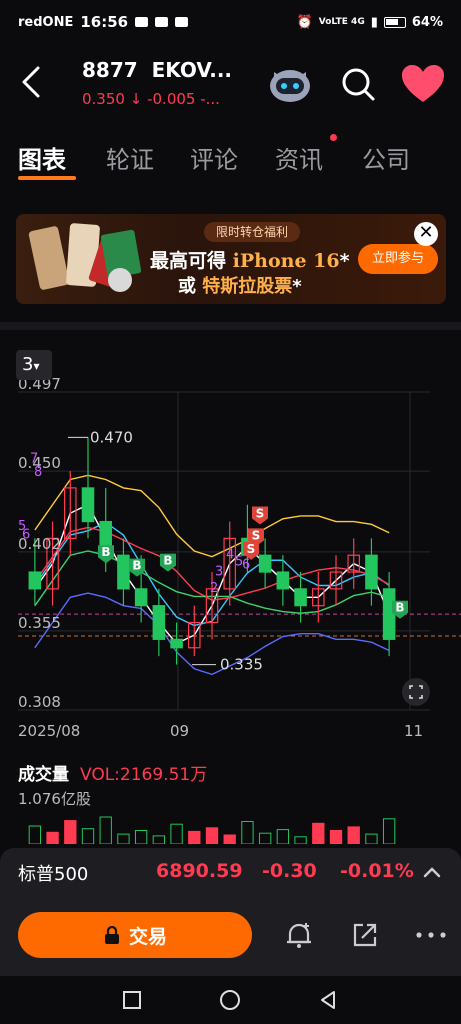 The image size is (461, 1024). Describe the element at coordinates (53, 874) in the screenshot. I see `index-name: 标普500` at that location.